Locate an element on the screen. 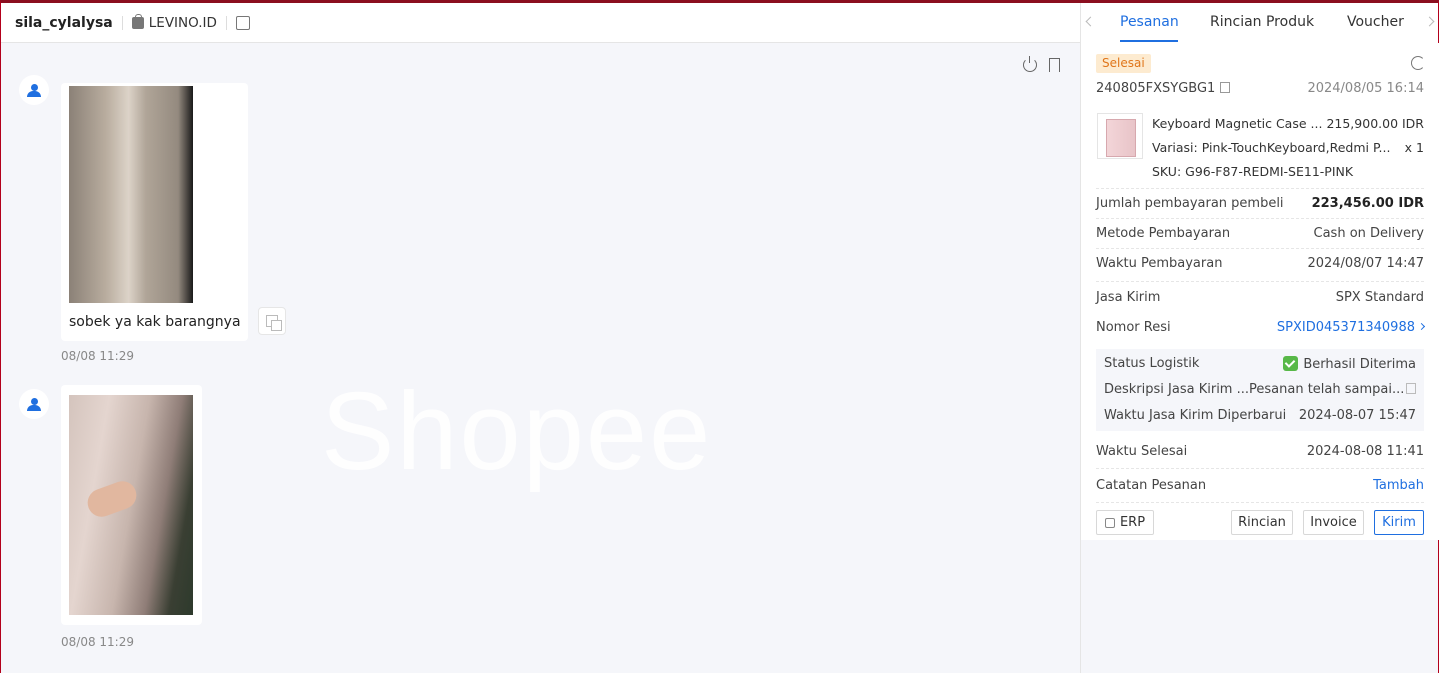 Image resolution: width=1439 pixels, height=673 pixels. order-id-wrap: 240805FXSYGBG1 is located at coordinates (1163, 88).